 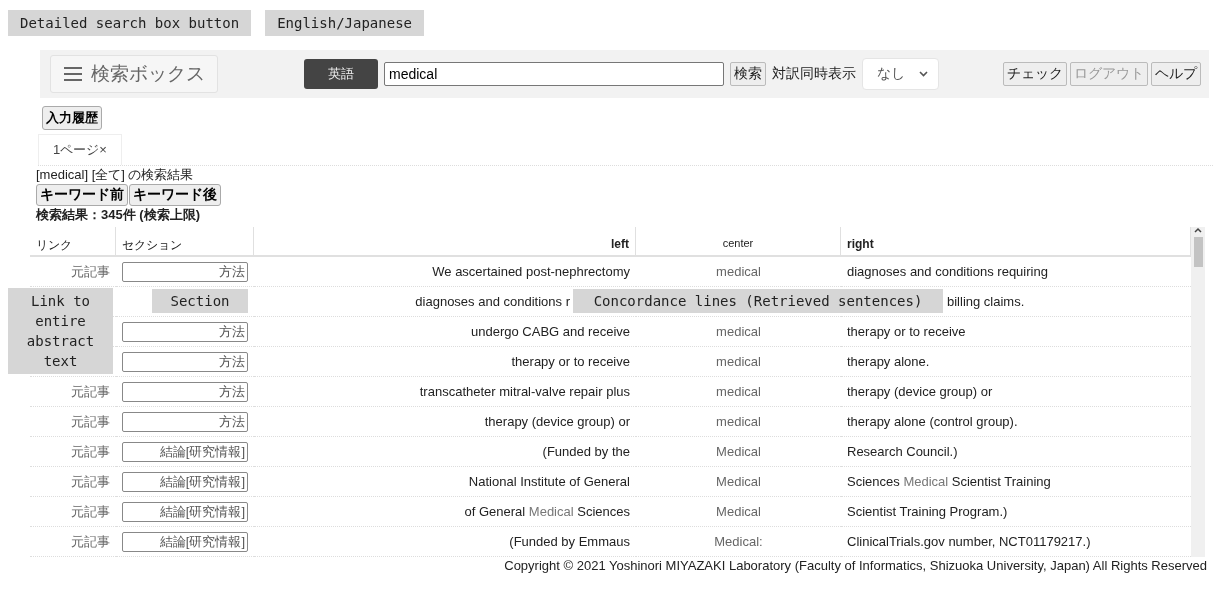 I want to click on annotation-label: Link to entire abstract text, so click(x=60, y=331).